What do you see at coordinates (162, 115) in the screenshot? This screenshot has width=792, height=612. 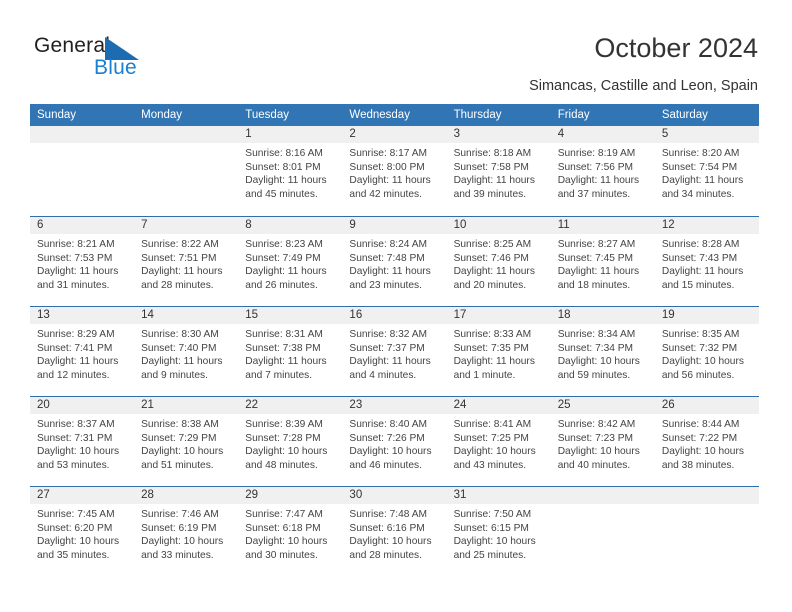 I see `weekday-header-monday: Monday` at bounding box center [162, 115].